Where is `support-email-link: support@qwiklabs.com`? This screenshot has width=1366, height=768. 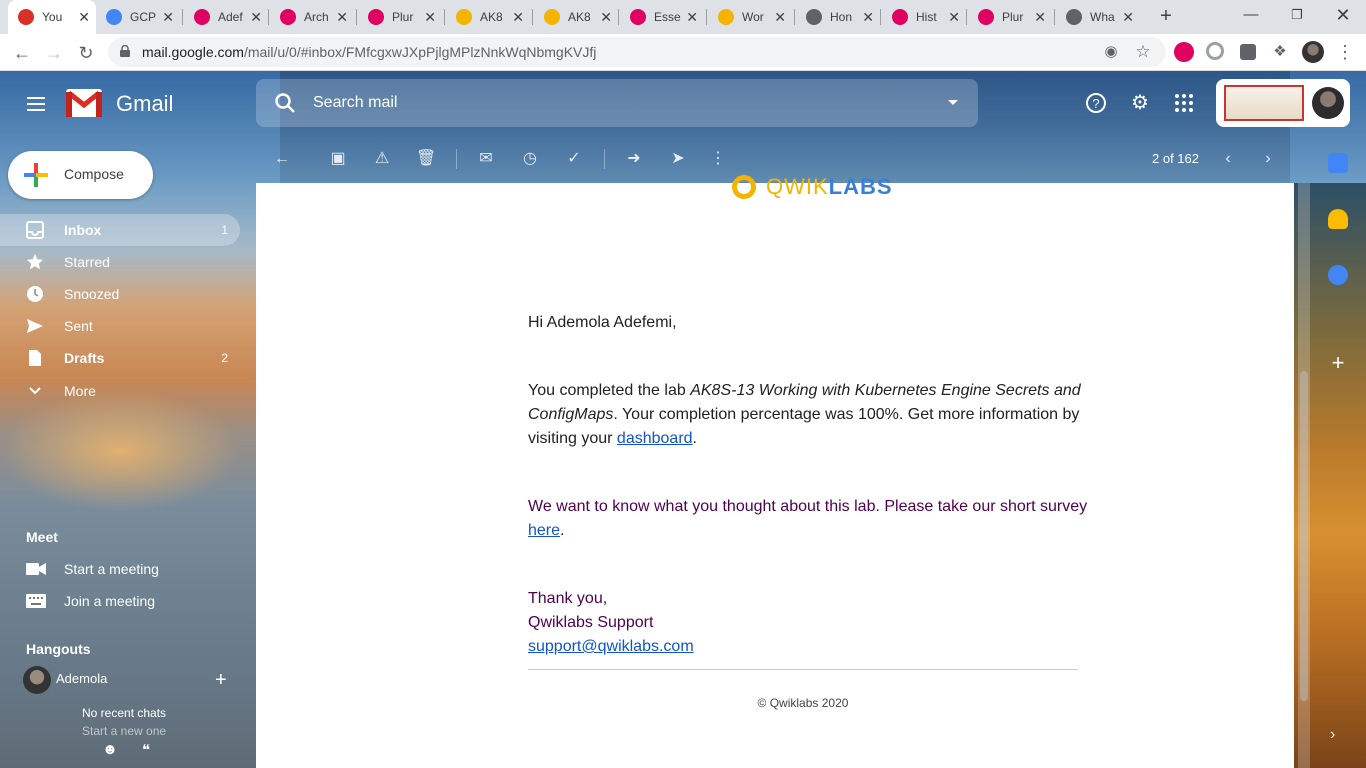 support-email-link: support@qwiklabs.com is located at coordinates (611, 646).